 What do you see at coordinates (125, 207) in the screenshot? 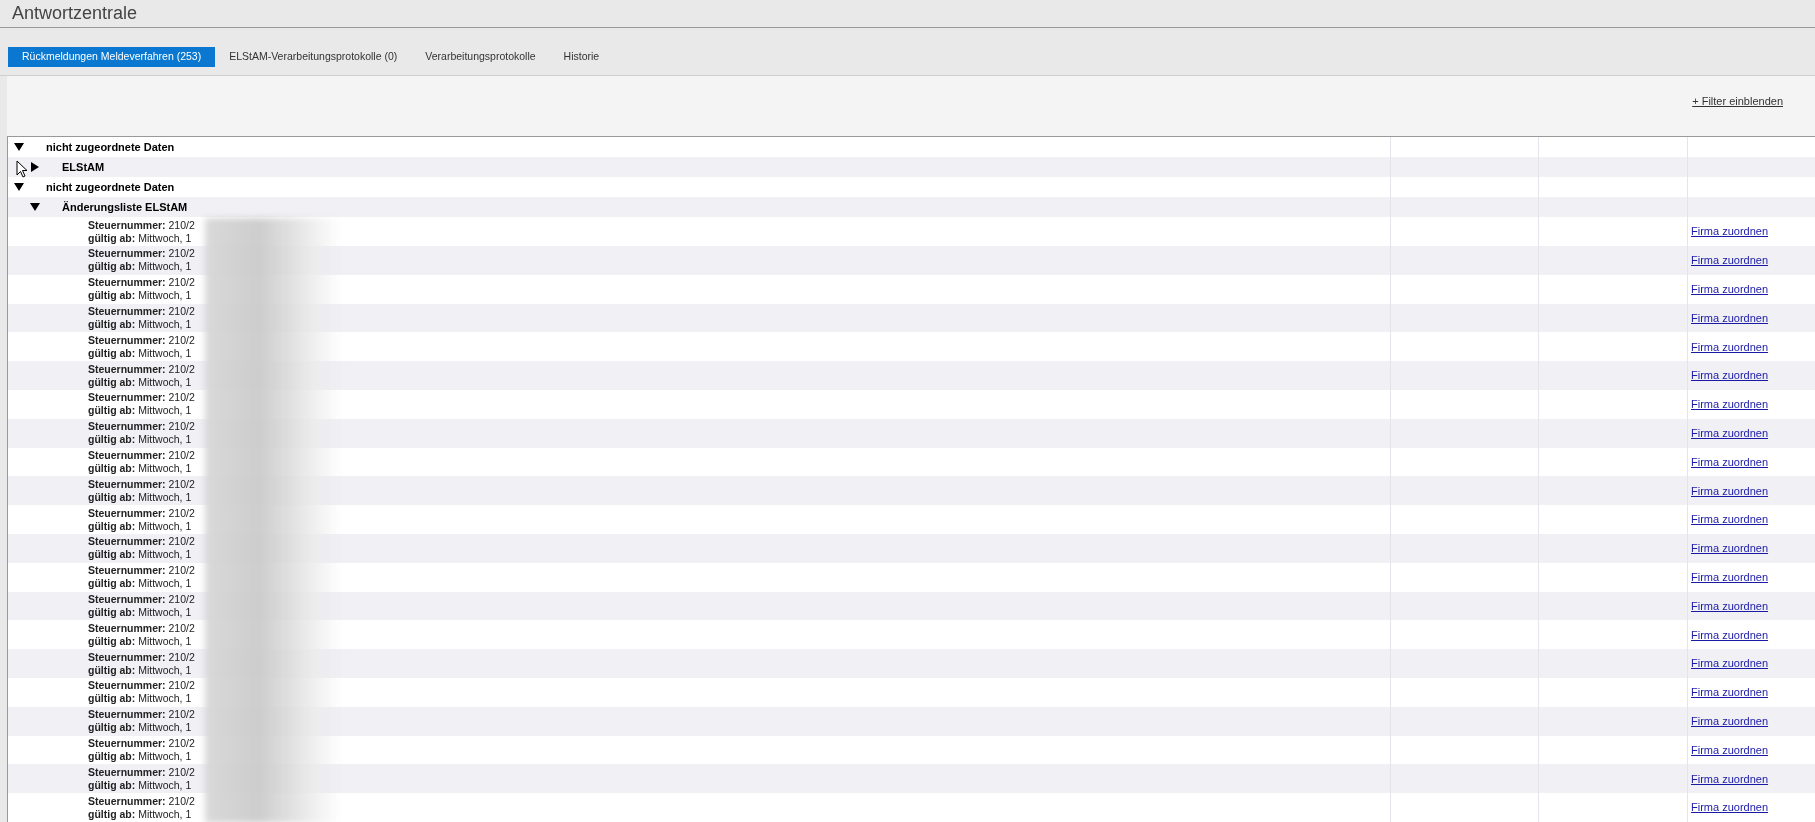
I see `tree-node-label: Änderungsliste ELStAM` at bounding box center [125, 207].